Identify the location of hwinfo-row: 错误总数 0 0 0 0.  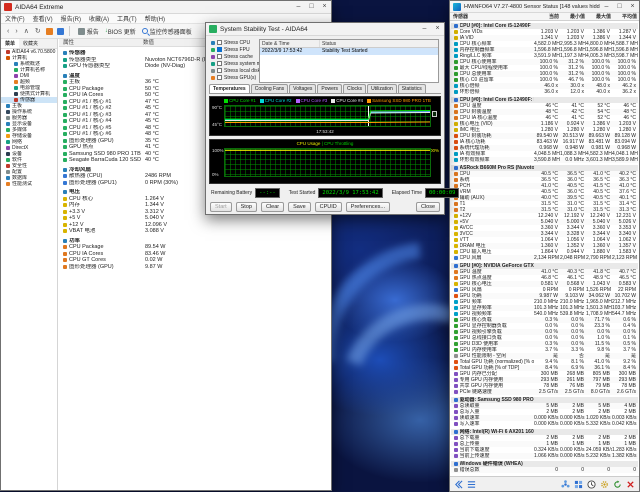
(544, 470).